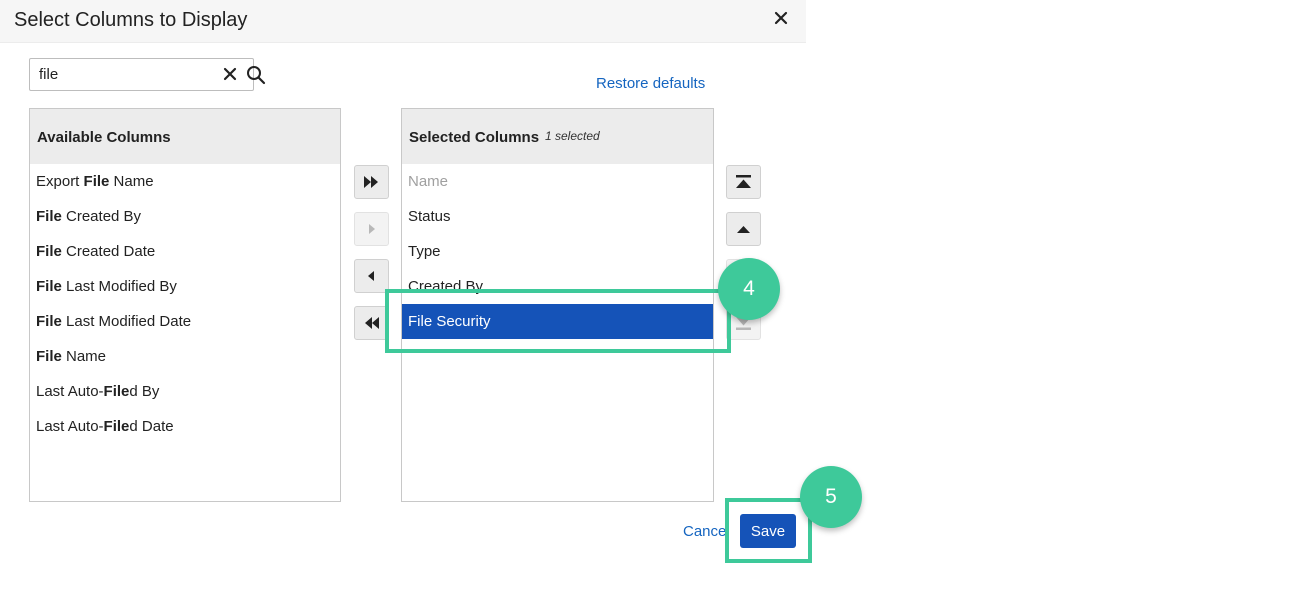  Describe the element at coordinates (572, 136) in the screenshot. I see `selected-count: 1 selected` at that location.